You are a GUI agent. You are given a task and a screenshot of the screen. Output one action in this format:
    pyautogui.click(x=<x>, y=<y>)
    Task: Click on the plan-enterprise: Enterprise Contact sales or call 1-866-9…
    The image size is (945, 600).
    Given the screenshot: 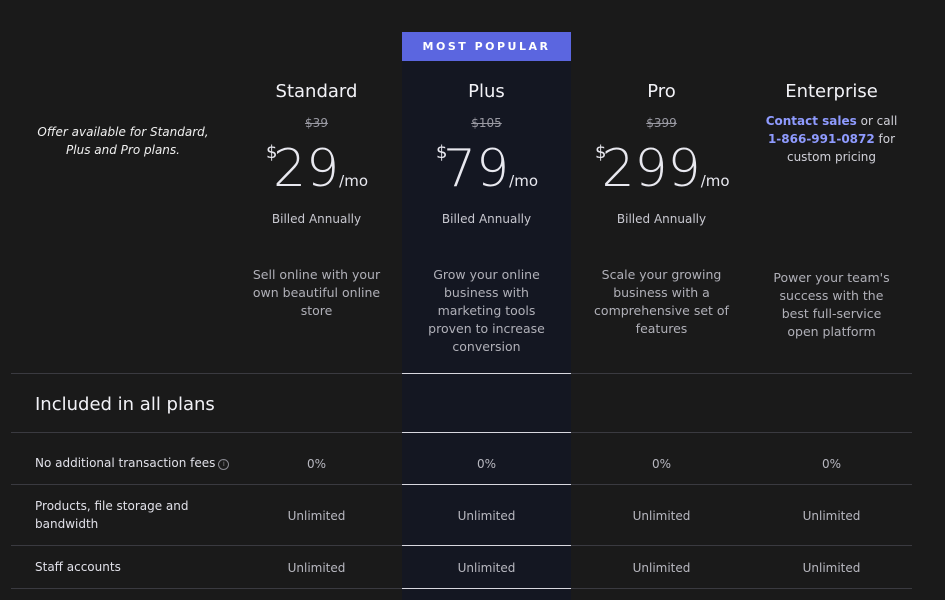 What is the action you would take?
    pyautogui.click(x=831, y=210)
    